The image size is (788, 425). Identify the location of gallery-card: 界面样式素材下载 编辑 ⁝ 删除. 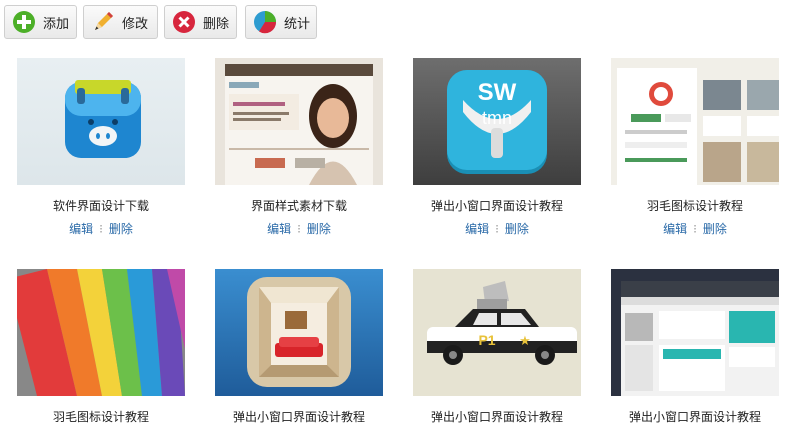
(299, 147).